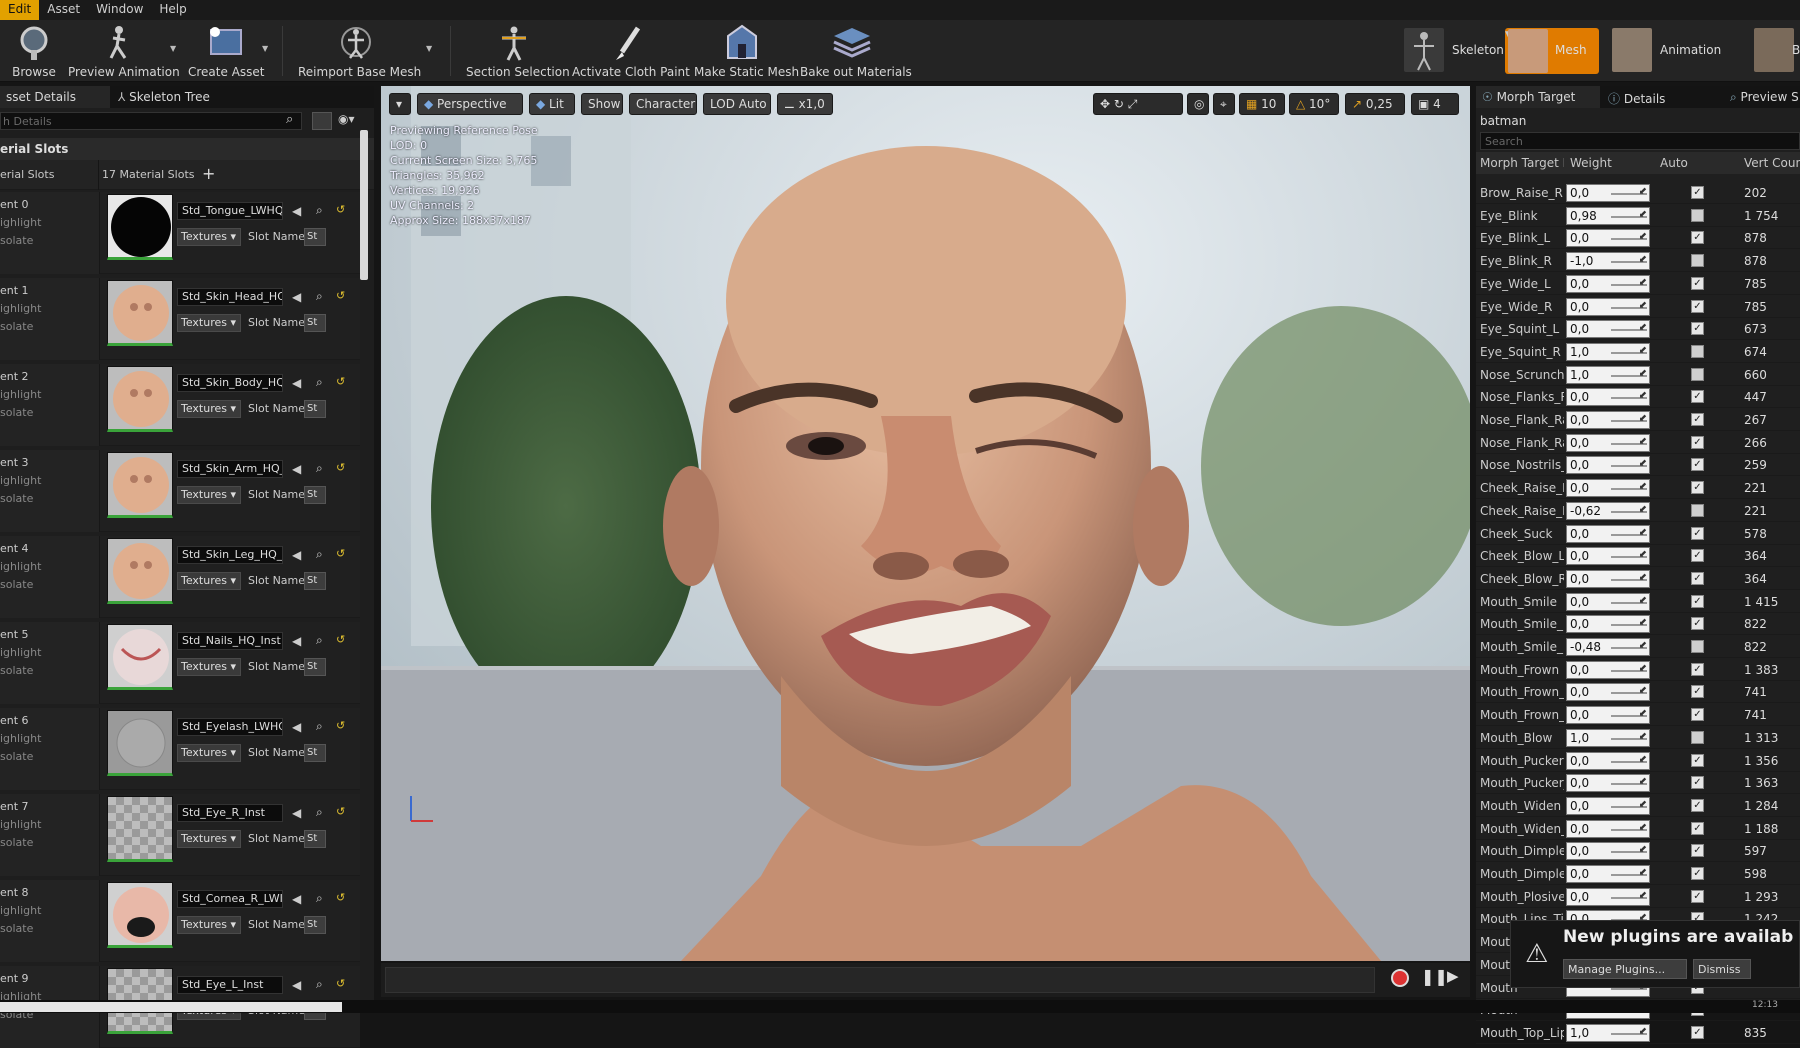 Image resolution: width=1800 pixels, height=1048 pixels. What do you see at coordinates (1638, 261) in the screenshot?
I see `morph-target-row: Eye_Blink_R -1,0 ⬋ 878` at bounding box center [1638, 261].